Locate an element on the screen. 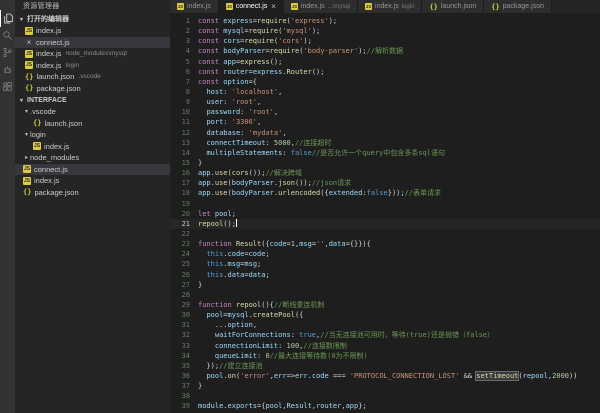  source-control-icon is located at coordinates (7, 52).